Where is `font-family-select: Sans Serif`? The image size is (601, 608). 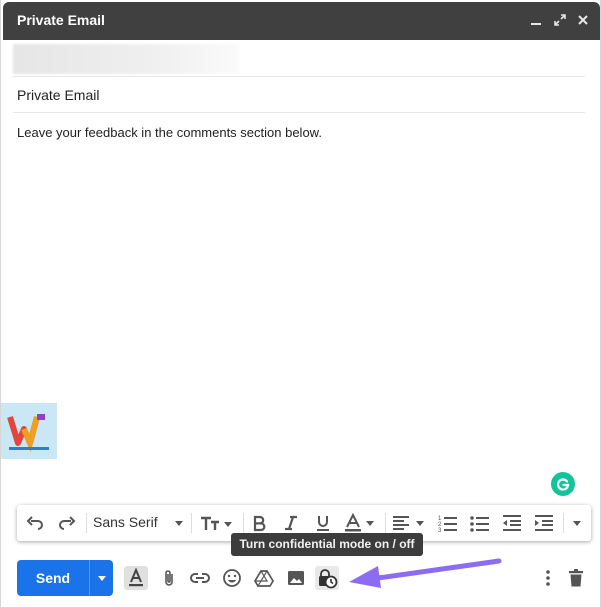 font-family-select: Sans Serif is located at coordinates (125, 522).